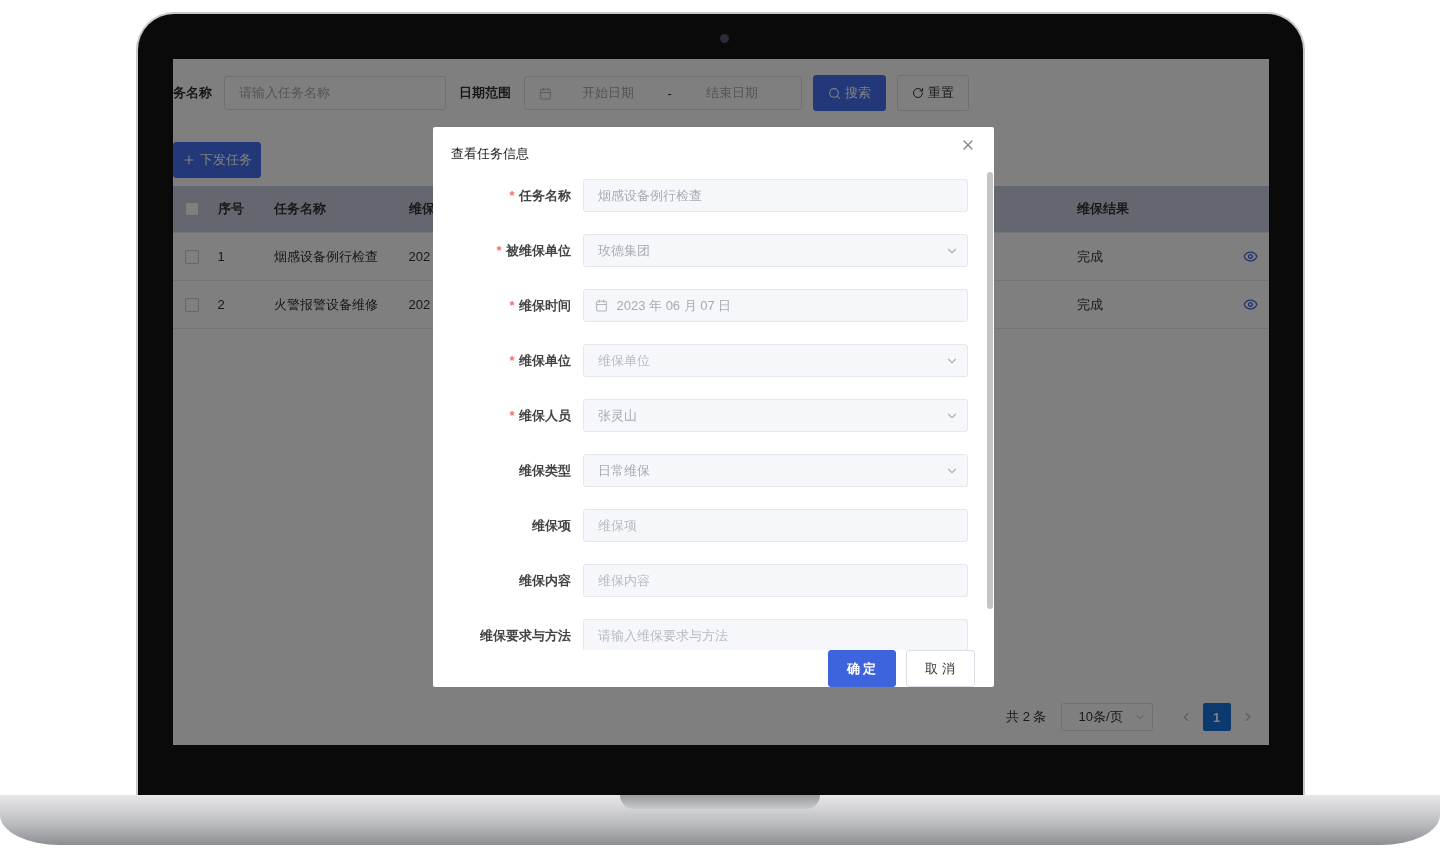 The image size is (1440, 860). Describe the element at coordinates (932, 93) in the screenshot. I see `reset-button: 重置` at that location.